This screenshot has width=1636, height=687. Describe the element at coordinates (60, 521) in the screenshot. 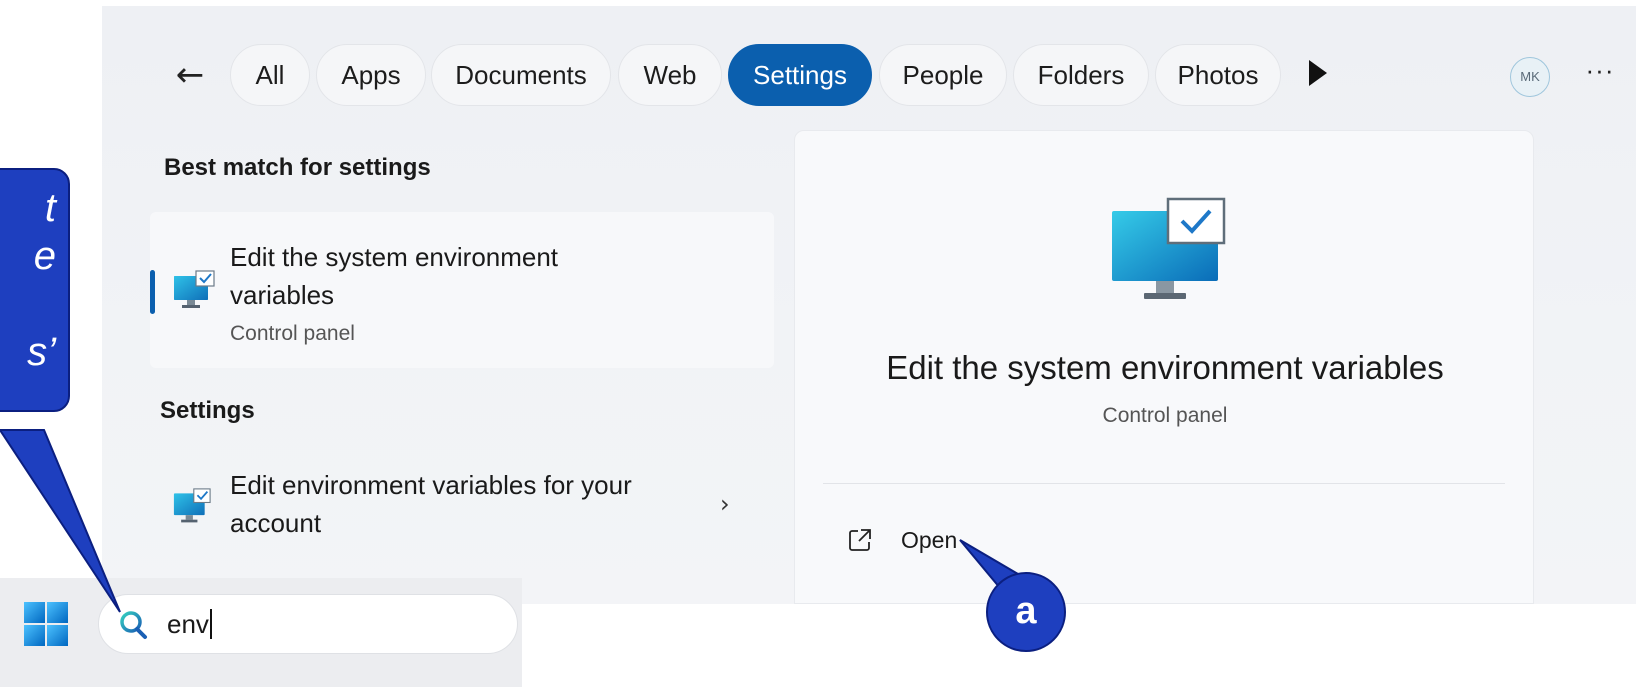

I see `callout-pointer` at that location.